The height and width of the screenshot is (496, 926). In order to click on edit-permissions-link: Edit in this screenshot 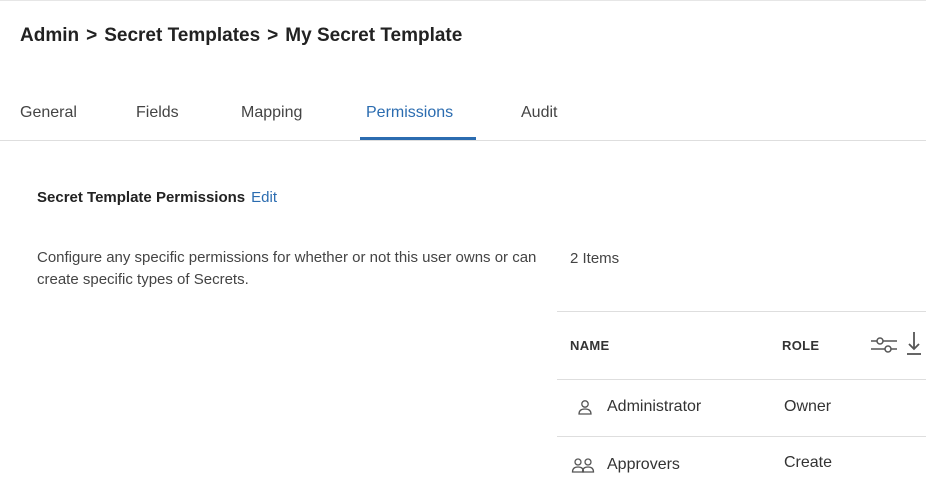, I will do `click(264, 197)`.